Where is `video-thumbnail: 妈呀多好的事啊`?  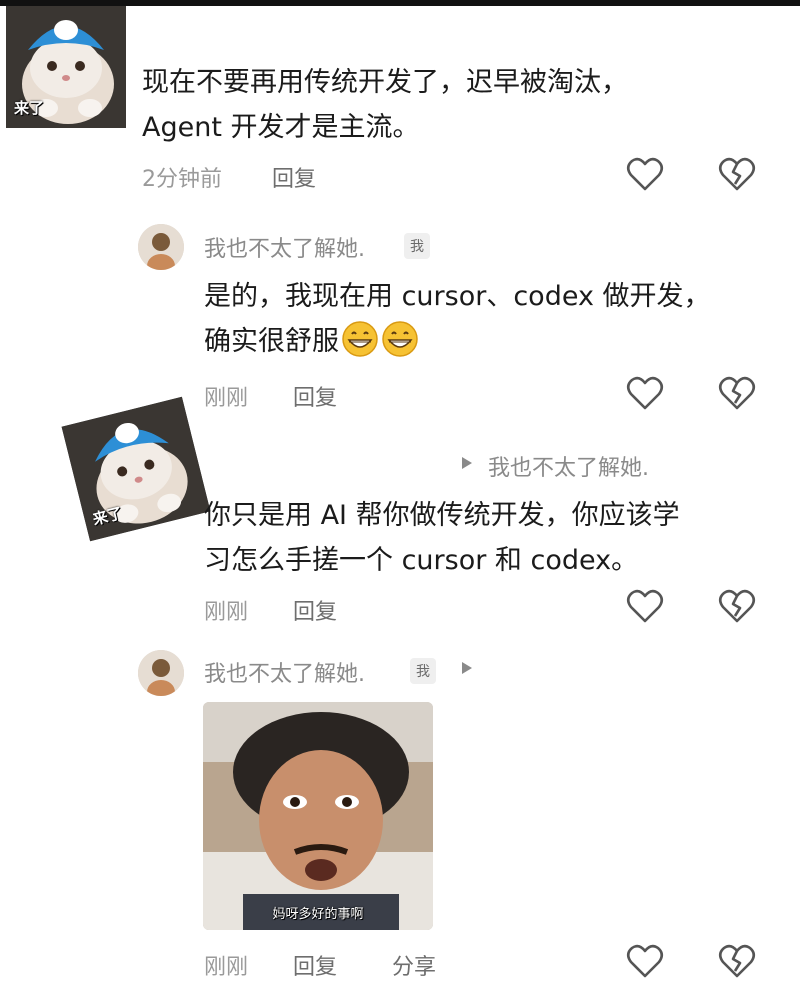
video-thumbnail: 妈呀多好的事啊 is located at coordinates (318, 816).